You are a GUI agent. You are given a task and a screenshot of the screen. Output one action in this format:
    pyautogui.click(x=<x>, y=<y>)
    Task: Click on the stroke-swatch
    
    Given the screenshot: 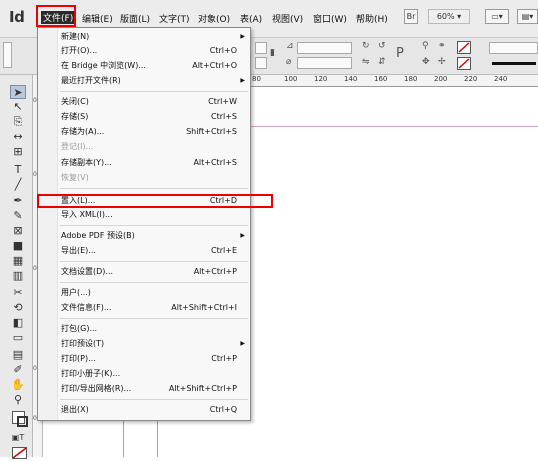 What is the action you would take?
    pyautogui.click(x=464, y=63)
    